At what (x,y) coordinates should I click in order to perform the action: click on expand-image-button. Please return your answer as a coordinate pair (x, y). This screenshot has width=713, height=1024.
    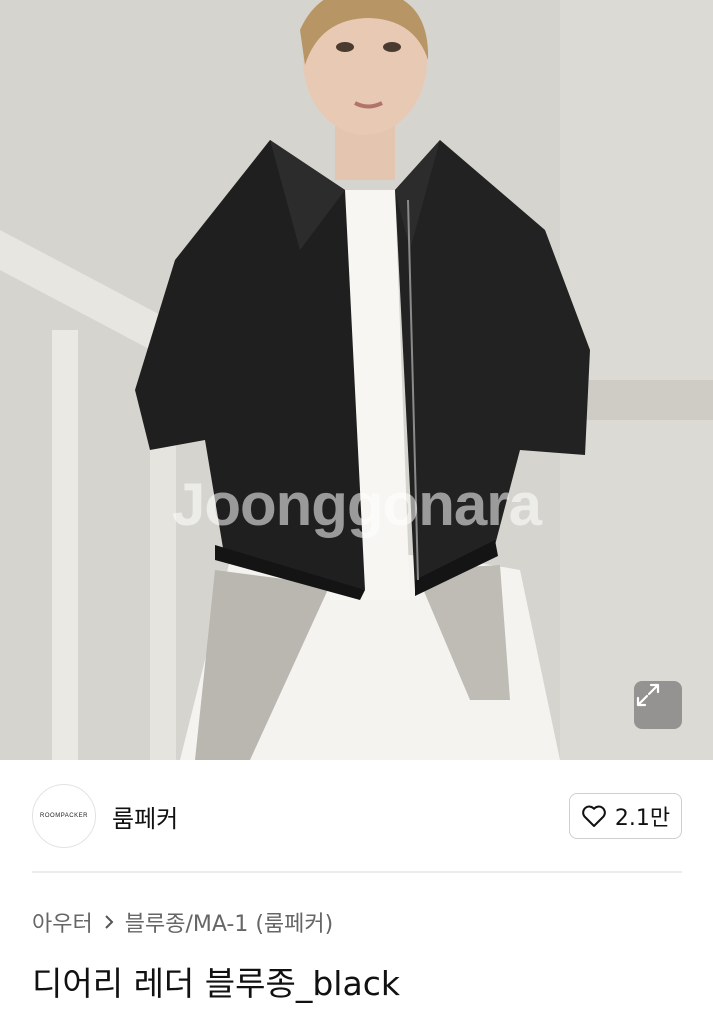
    Looking at the image, I should click on (658, 705).